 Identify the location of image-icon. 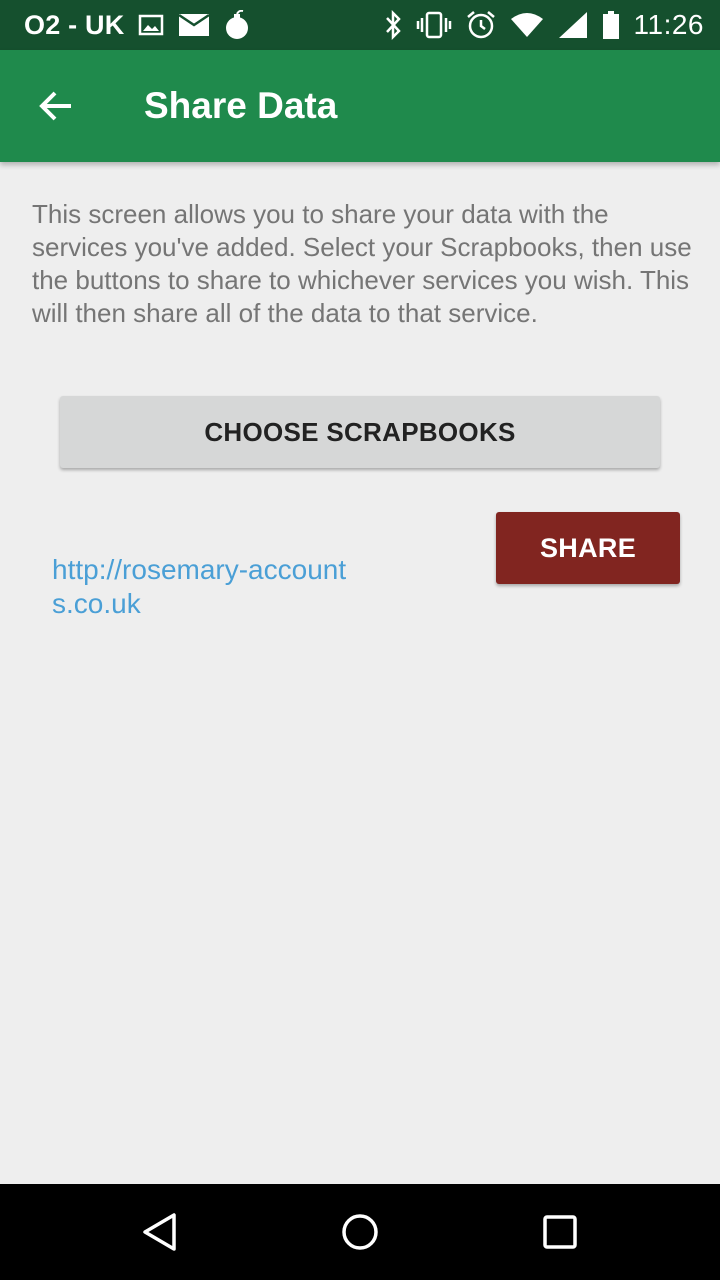
(151, 25).